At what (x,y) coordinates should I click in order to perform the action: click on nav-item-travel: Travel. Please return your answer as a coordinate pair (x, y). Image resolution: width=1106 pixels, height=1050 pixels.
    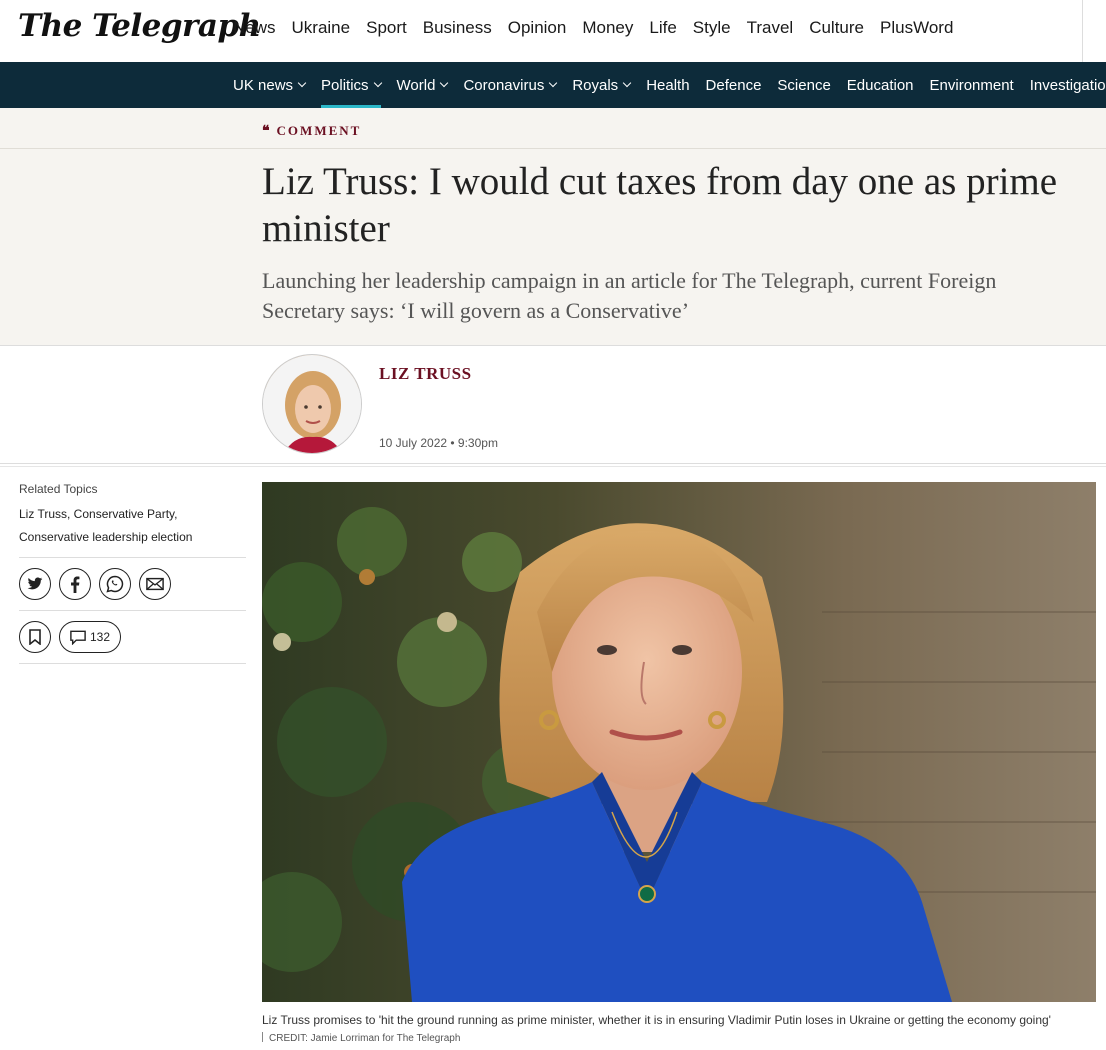
    Looking at the image, I should click on (770, 28).